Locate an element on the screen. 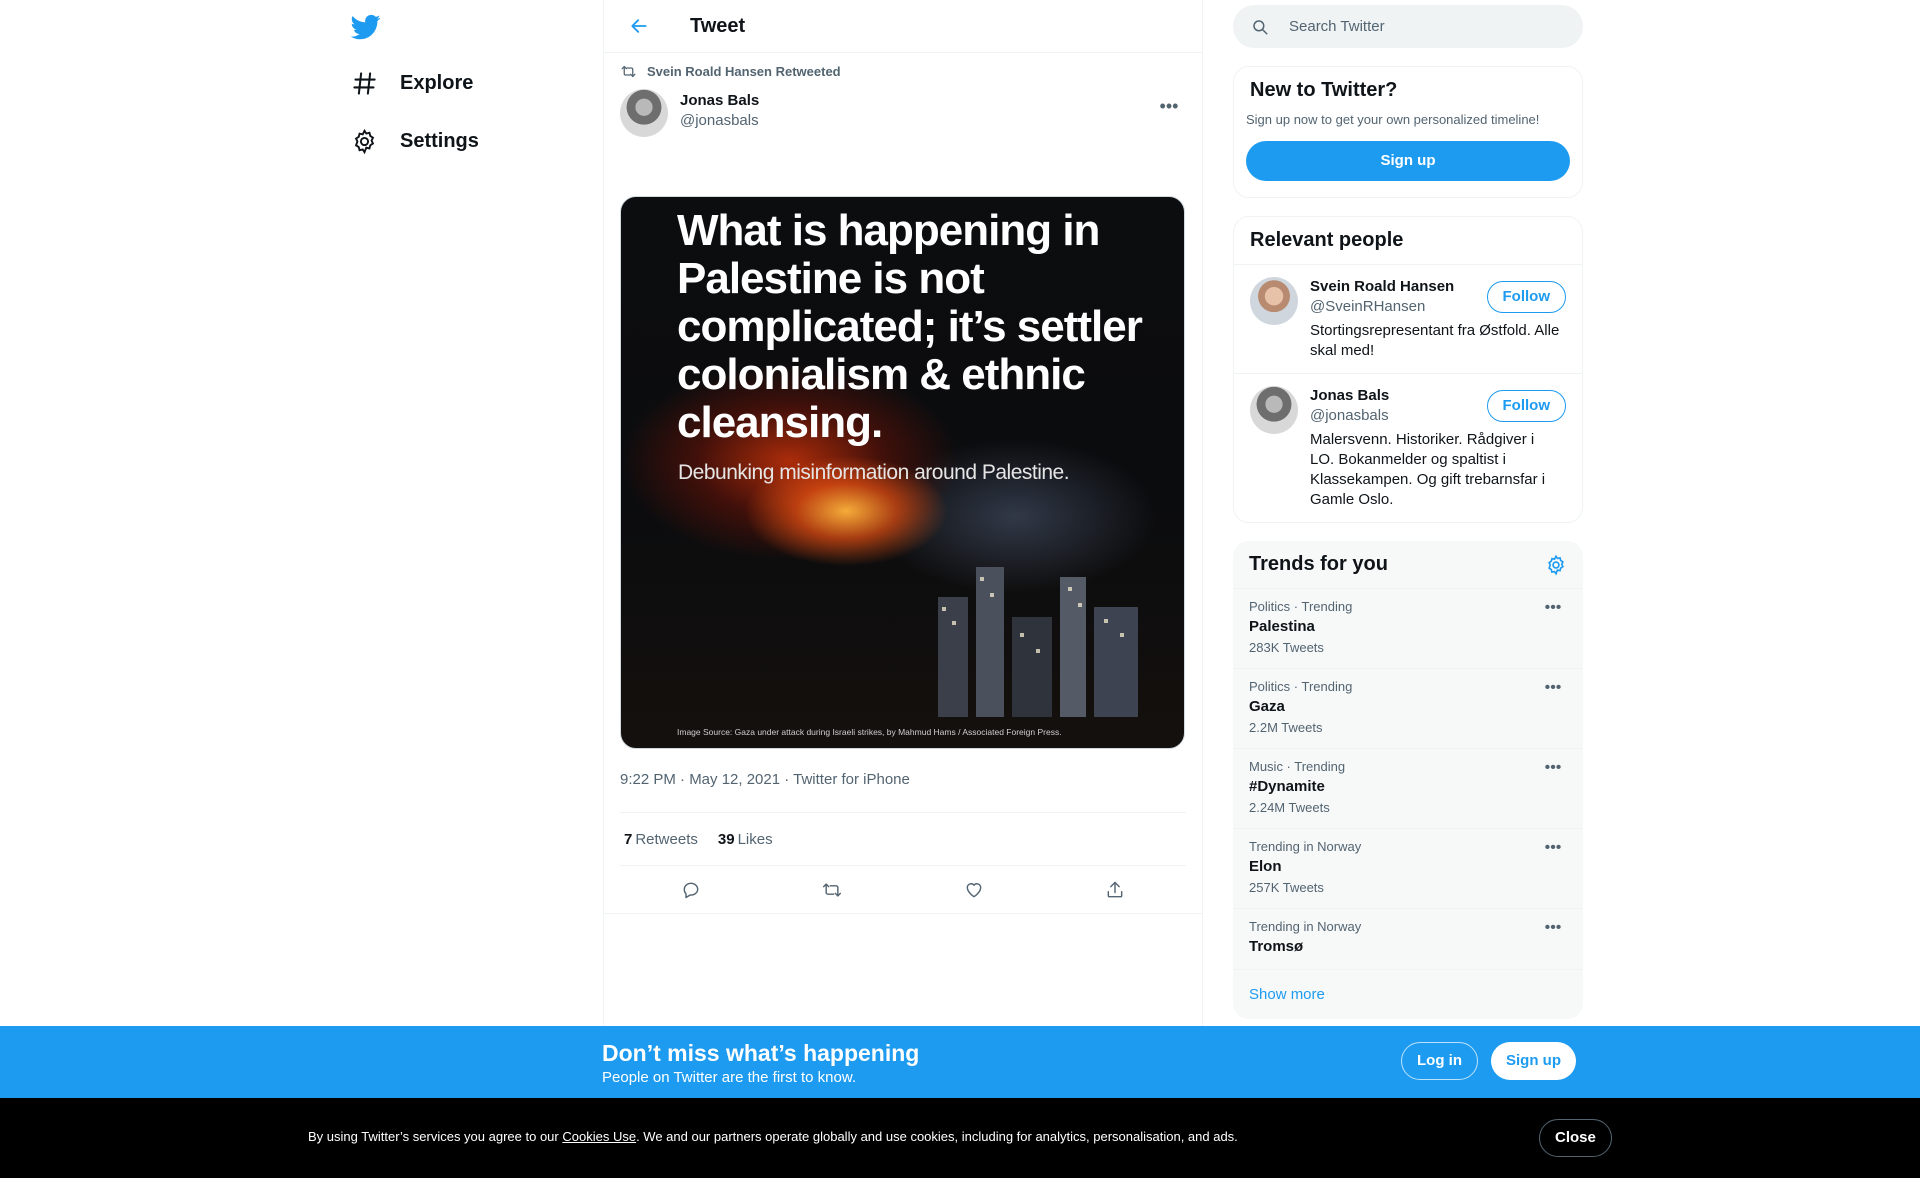 The image size is (1920, 1178). trends-title: Trends for you is located at coordinates (1318, 564).